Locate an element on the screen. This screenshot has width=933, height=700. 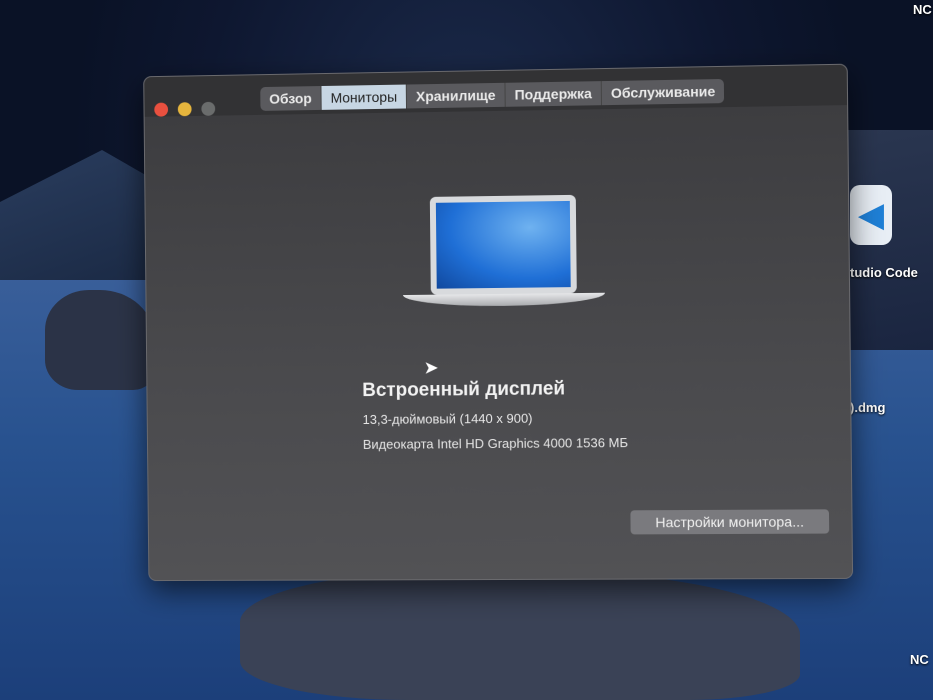
tab-support: Поддержка is located at coordinates (554, 94).